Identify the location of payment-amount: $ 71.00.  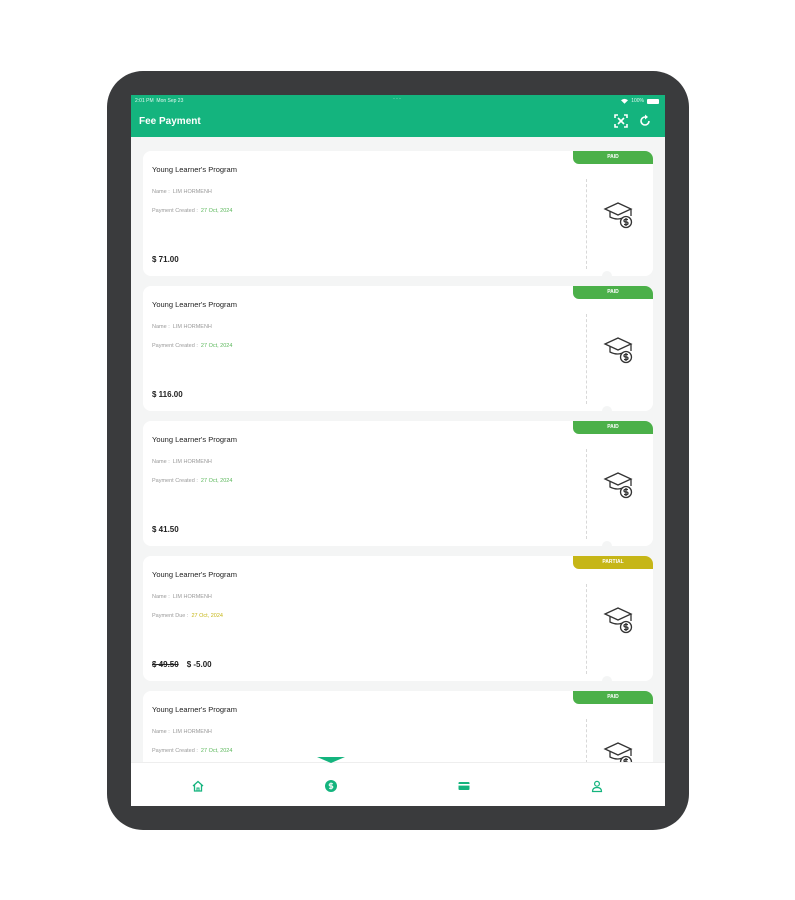
(165, 259).